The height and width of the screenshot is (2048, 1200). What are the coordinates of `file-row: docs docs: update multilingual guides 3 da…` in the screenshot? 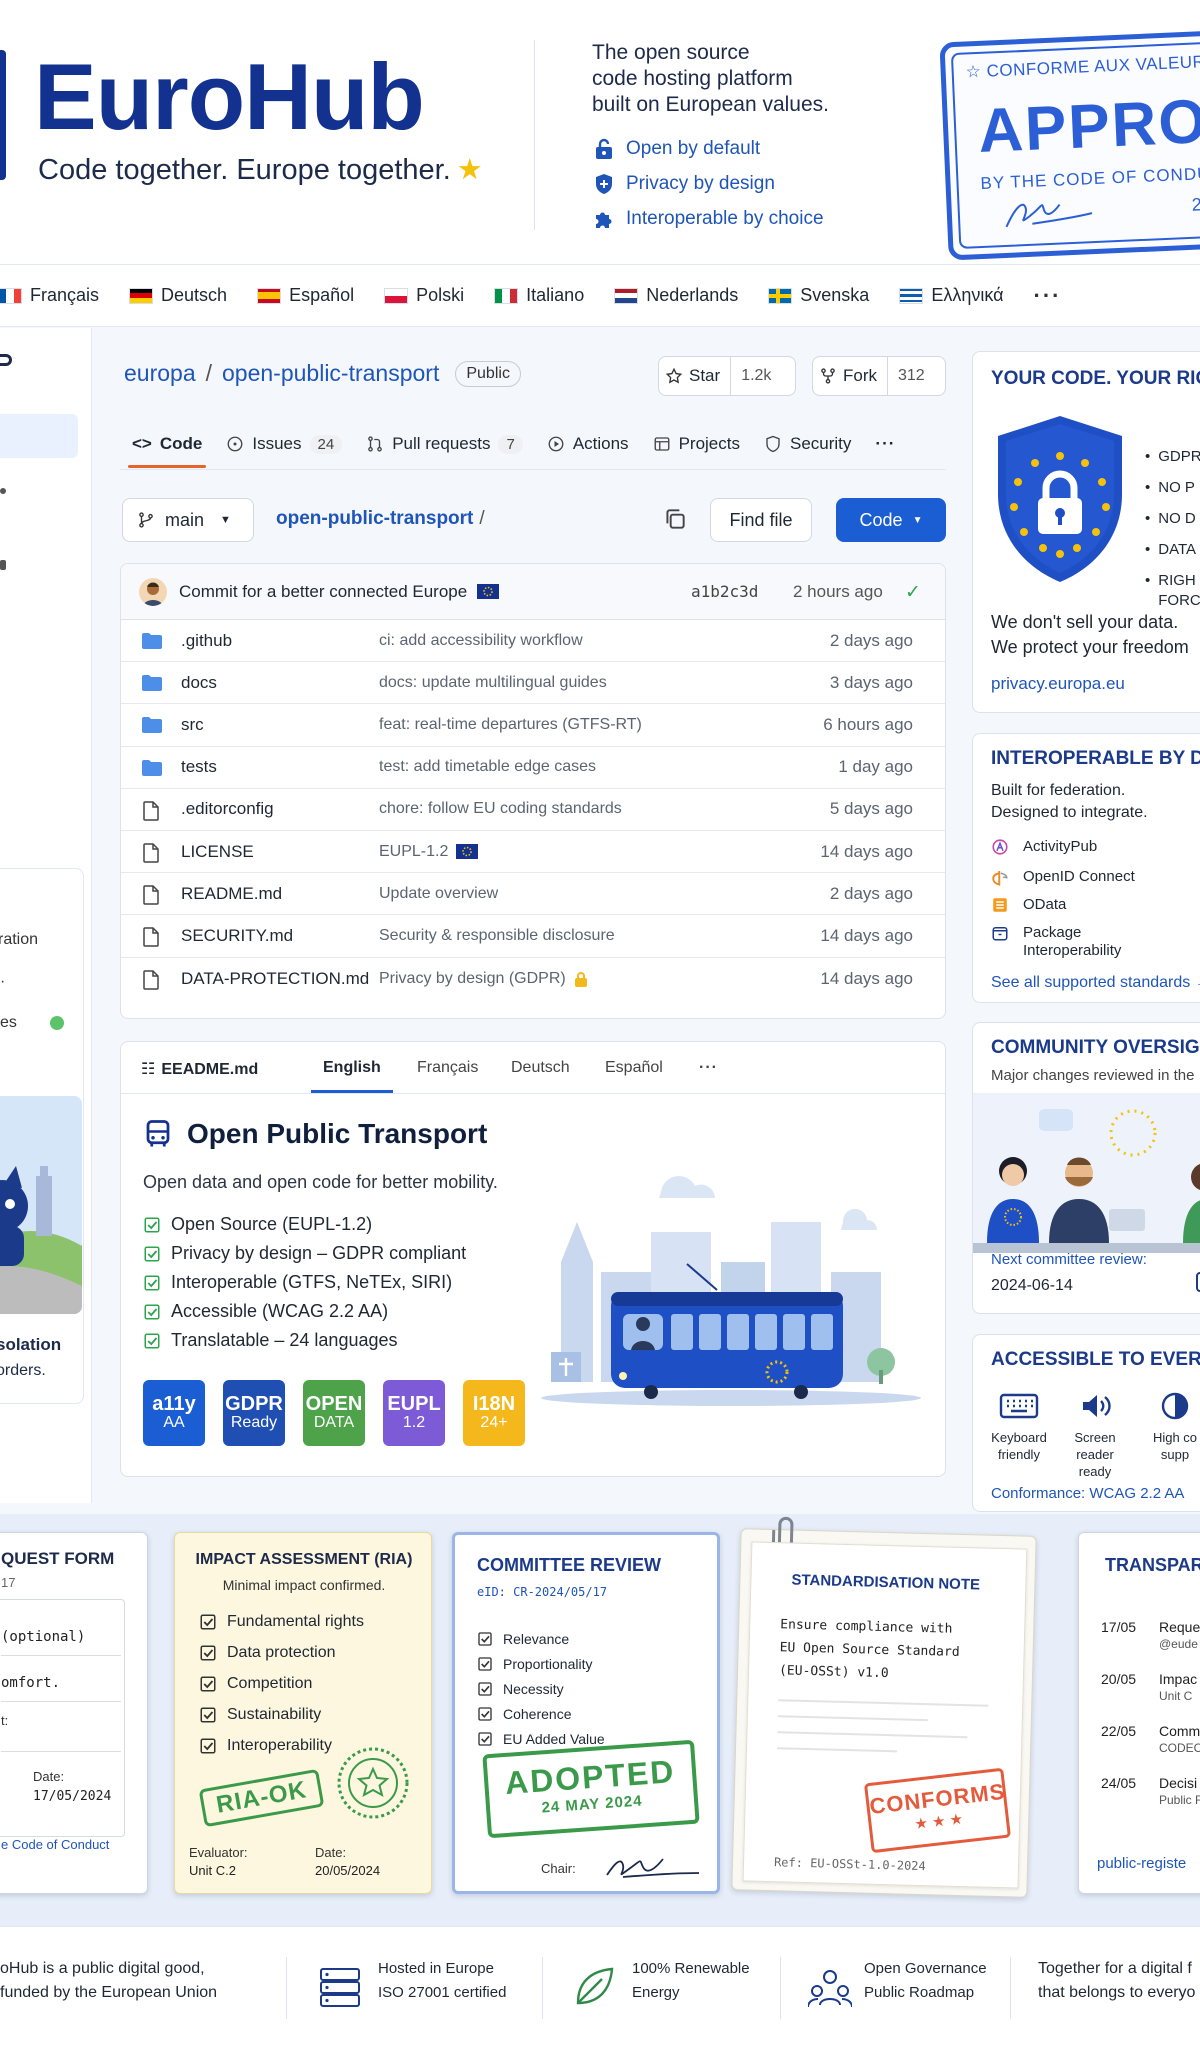 It's located at (533, 683).